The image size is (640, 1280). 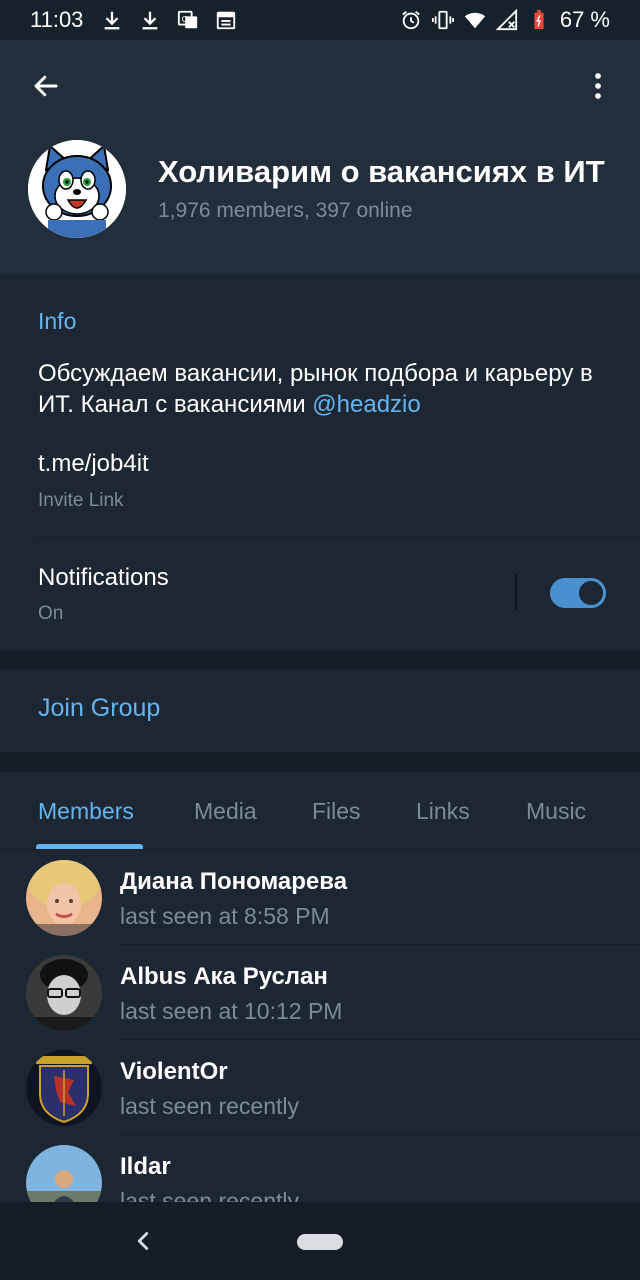 I want to click on status-bar: 11:03 G 67 %, so click(x=320, y=20).